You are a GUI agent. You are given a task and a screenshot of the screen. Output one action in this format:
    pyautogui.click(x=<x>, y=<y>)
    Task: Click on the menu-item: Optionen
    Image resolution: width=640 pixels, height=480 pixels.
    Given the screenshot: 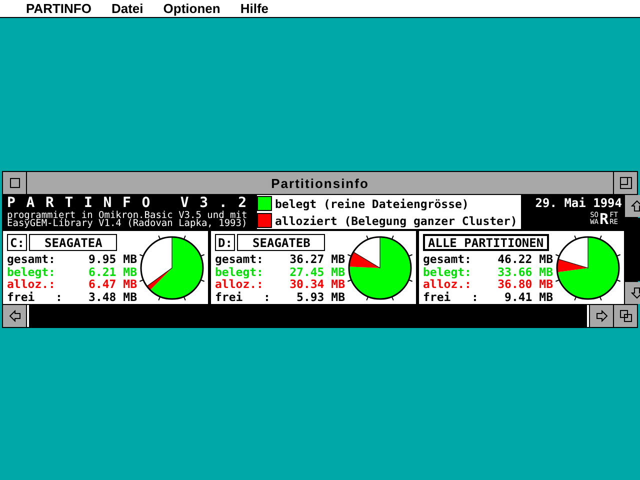 What is the action you would take?
    pyautogui.click(x=191, y=8)
    